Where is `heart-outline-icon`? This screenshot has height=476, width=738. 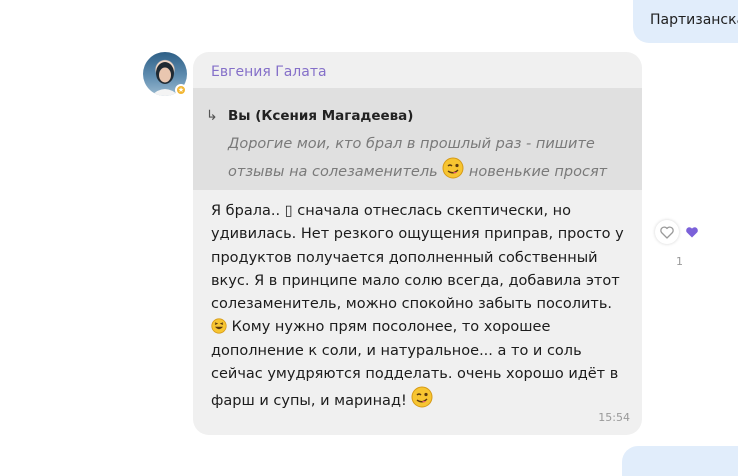 heart-outline-icon is located at coordinates (667, 232).